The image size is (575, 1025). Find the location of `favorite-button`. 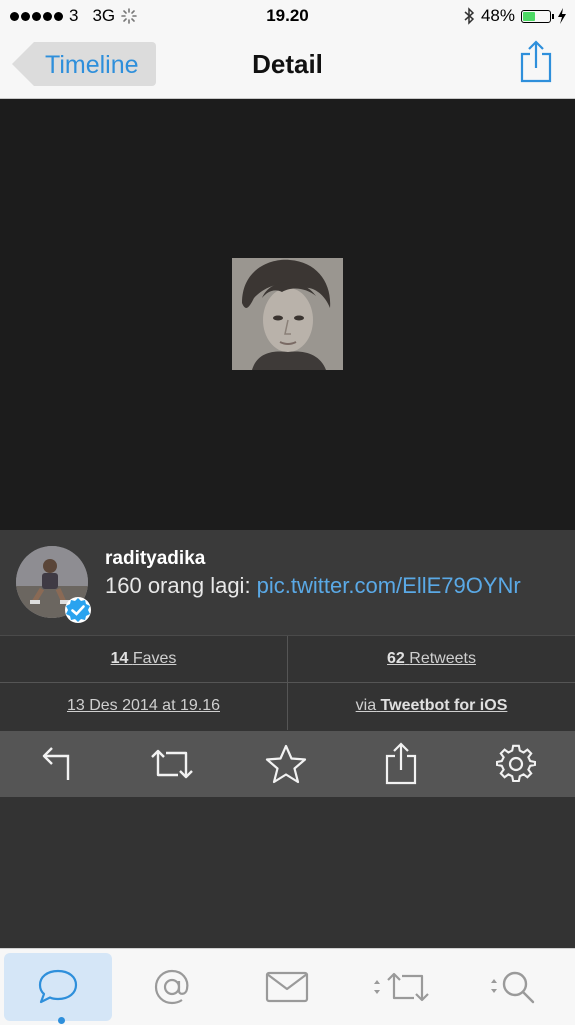

favorite-button is located at coordinates (286, 764).